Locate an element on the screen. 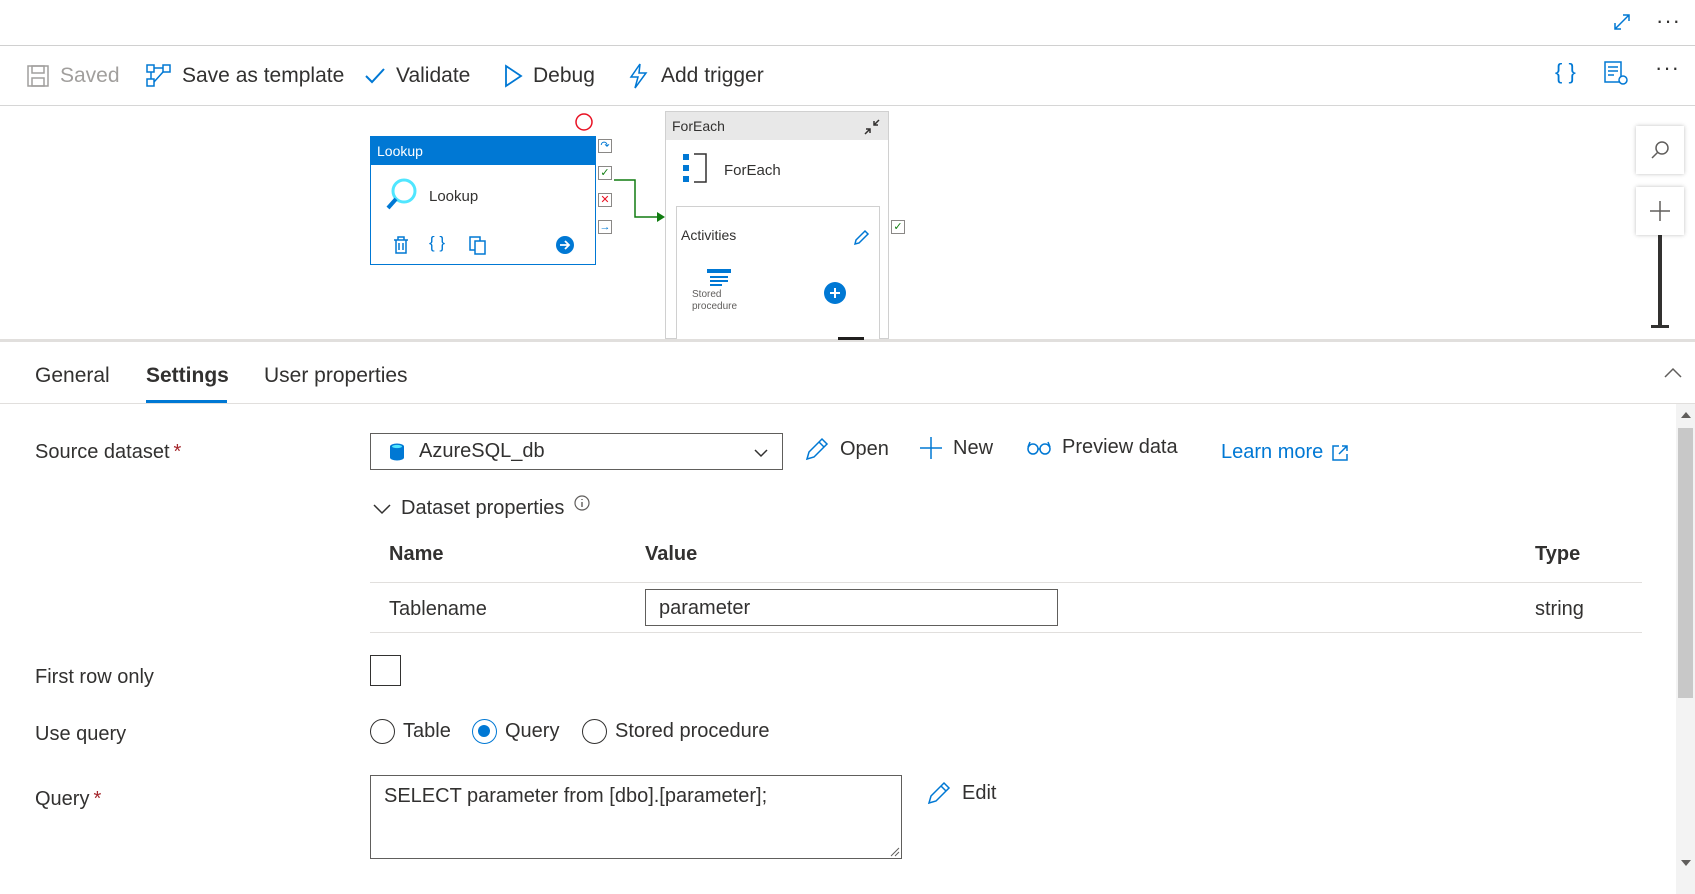 The height and width of the screenshot is (894, 1695). skip-port-icon: ↷ is located at coordinates (605, 146).